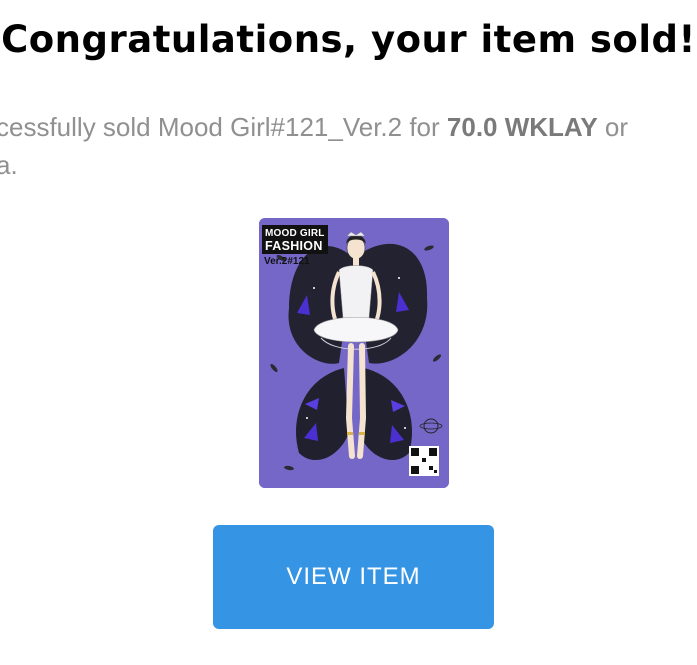 This screenshot has width=697, height=665. Describe the element at coordinates (294, 246) in the screenshot. I see `collection-category: FASHION` at that location.